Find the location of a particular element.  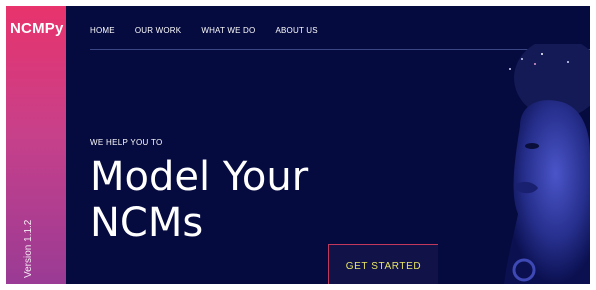

hero-headline-line2: NCMs is located at coordinates (147, 223).